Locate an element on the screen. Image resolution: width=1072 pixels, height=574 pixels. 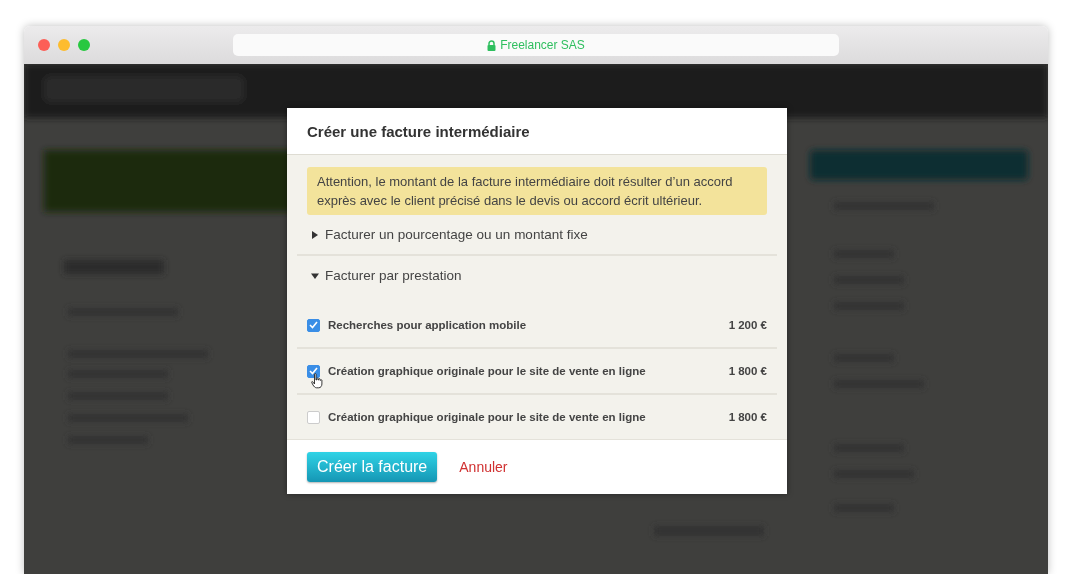
caret-down-icon is located at coordinates (315, 275).